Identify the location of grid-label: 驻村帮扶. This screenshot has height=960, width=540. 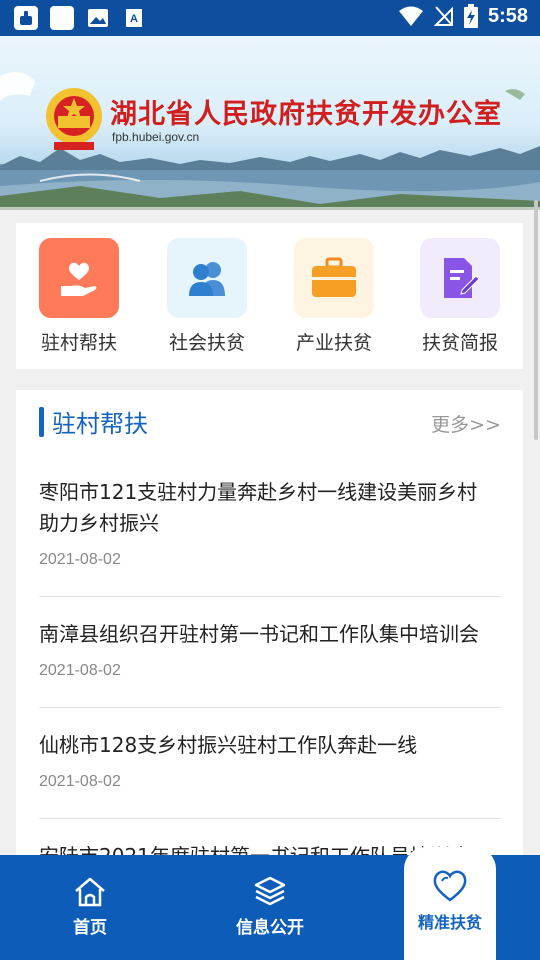
(78, 343).